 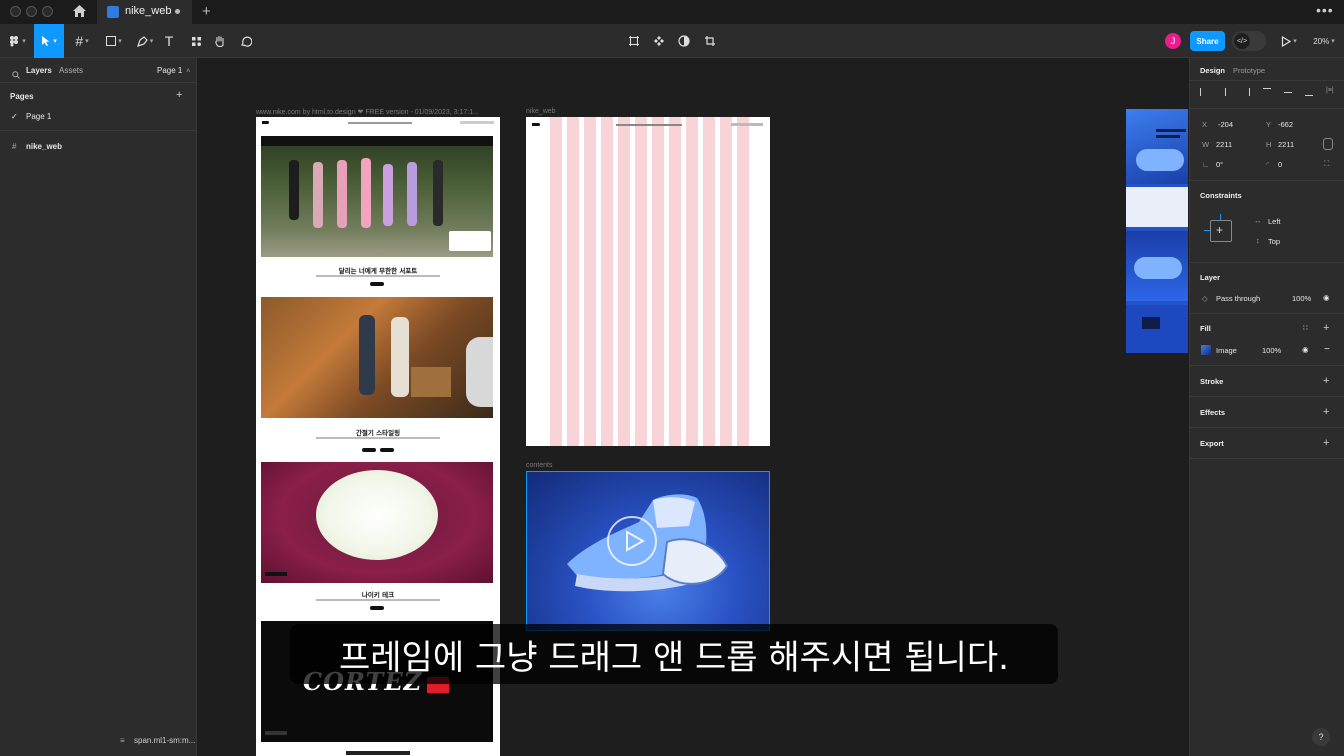 I want to click on page-selector: Page 1 ˄, so click(x=173, y=70).